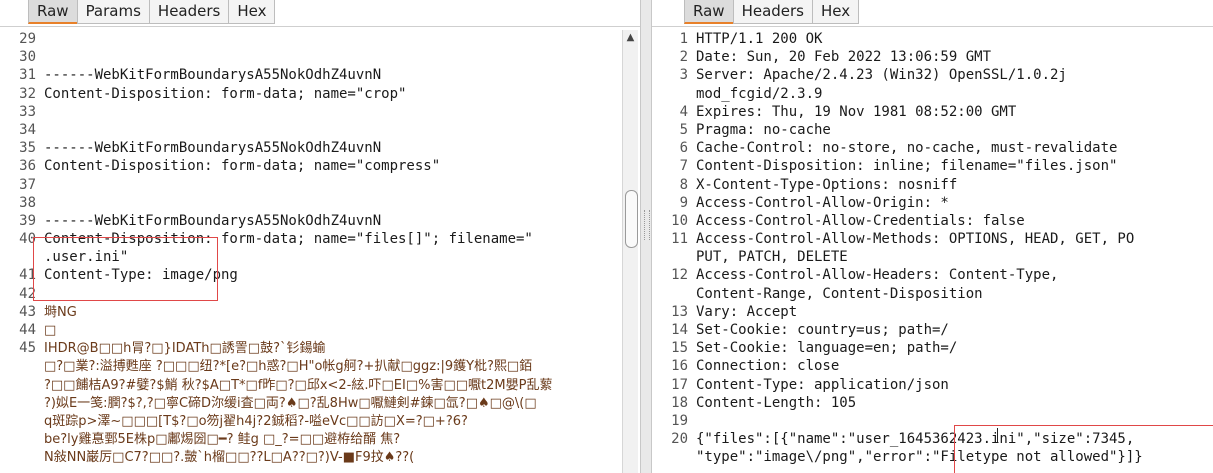  Describe the element at coordinates (27, 184) in the screenshot. I see `line-number: 37` at that location.